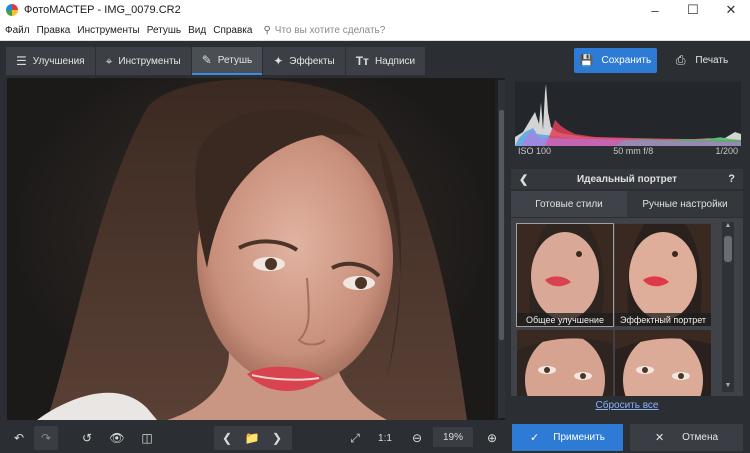 The height and width of the screenshot is (453, 750). What do you see at coordinates (17, 30) in the screenshot?
I see `menu-file: Файл` at bounding box center [17, 30].